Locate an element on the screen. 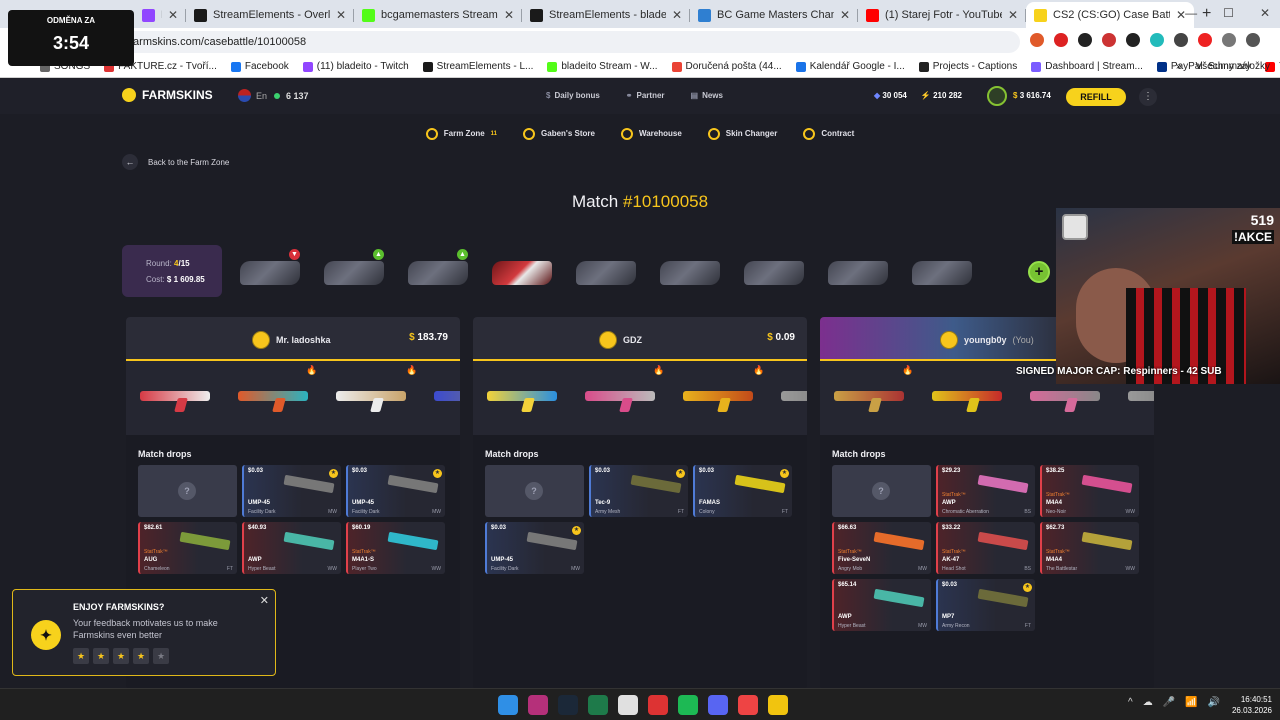 This screenshot has height=720, width=1280. browser-tab: Live o ✕ is located at coordinates (160, 15).